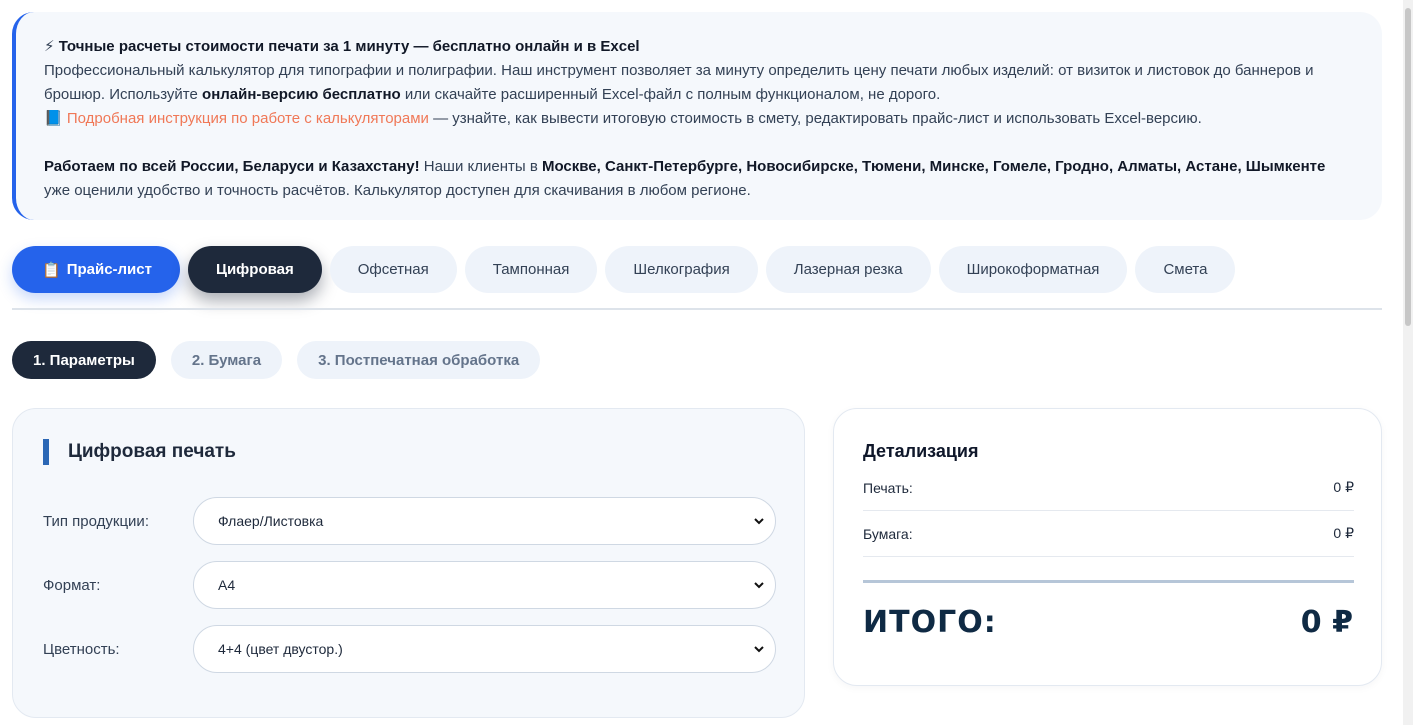  What do you see at coordinates (1343, 487) in the screenshot?
I see `print-value: 0 ₽` at bounding box center [1343, 487].